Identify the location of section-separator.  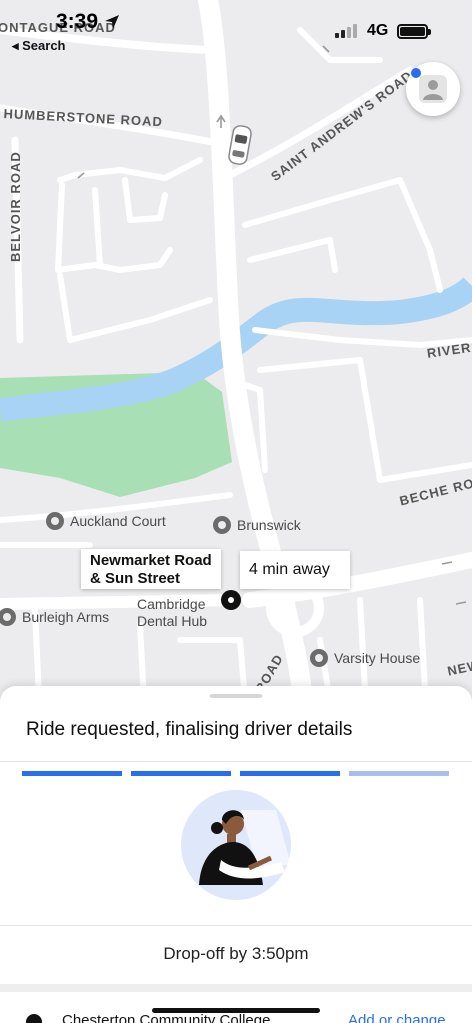
(236, 988).